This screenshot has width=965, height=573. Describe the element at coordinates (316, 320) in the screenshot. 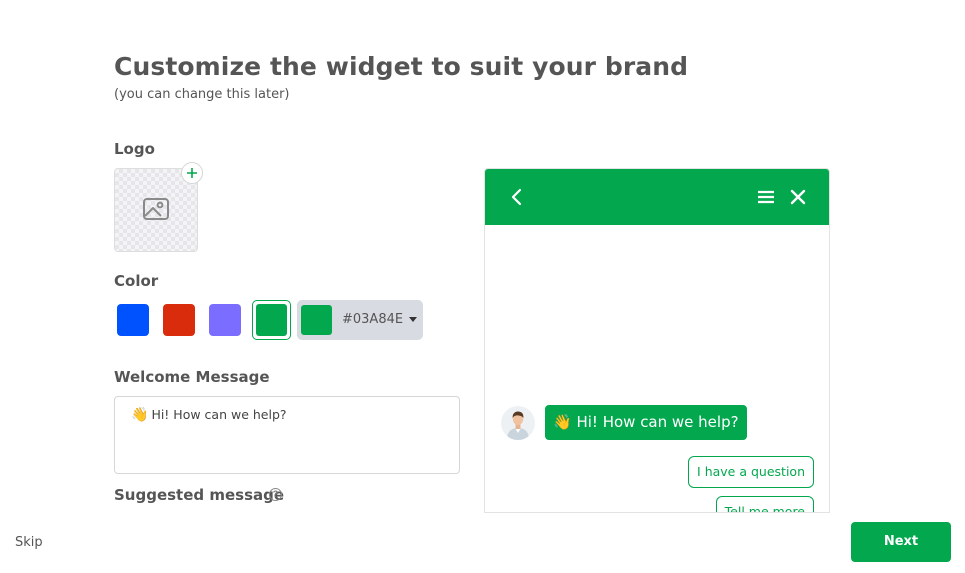

I see `picker-color-chip` at that location.